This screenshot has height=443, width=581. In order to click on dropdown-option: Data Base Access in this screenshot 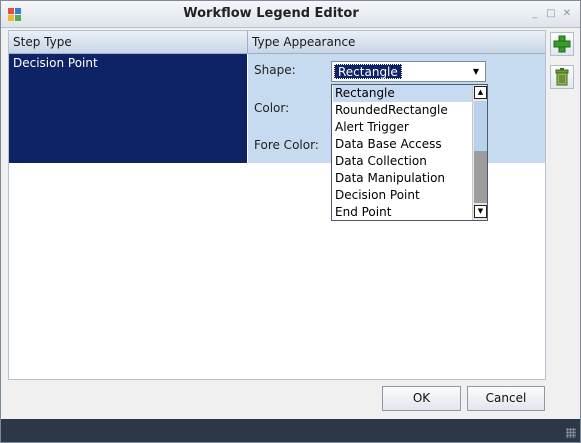, I will do `click(403, 144)`.